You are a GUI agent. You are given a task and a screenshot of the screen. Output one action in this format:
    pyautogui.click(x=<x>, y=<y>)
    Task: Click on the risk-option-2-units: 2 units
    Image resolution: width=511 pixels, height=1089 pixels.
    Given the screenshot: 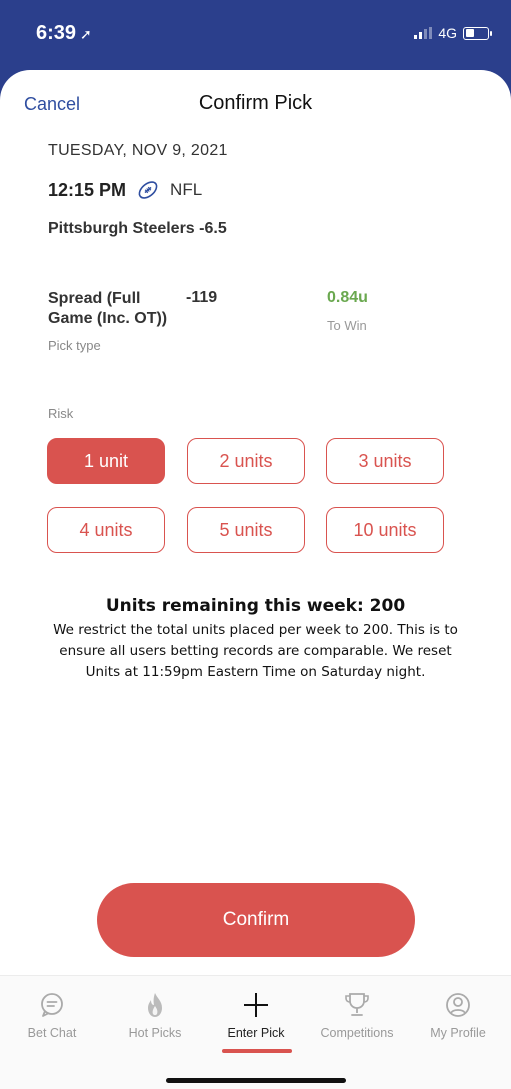 What is the action you would take?
    pyautogui.click(x=246, y=461)
    